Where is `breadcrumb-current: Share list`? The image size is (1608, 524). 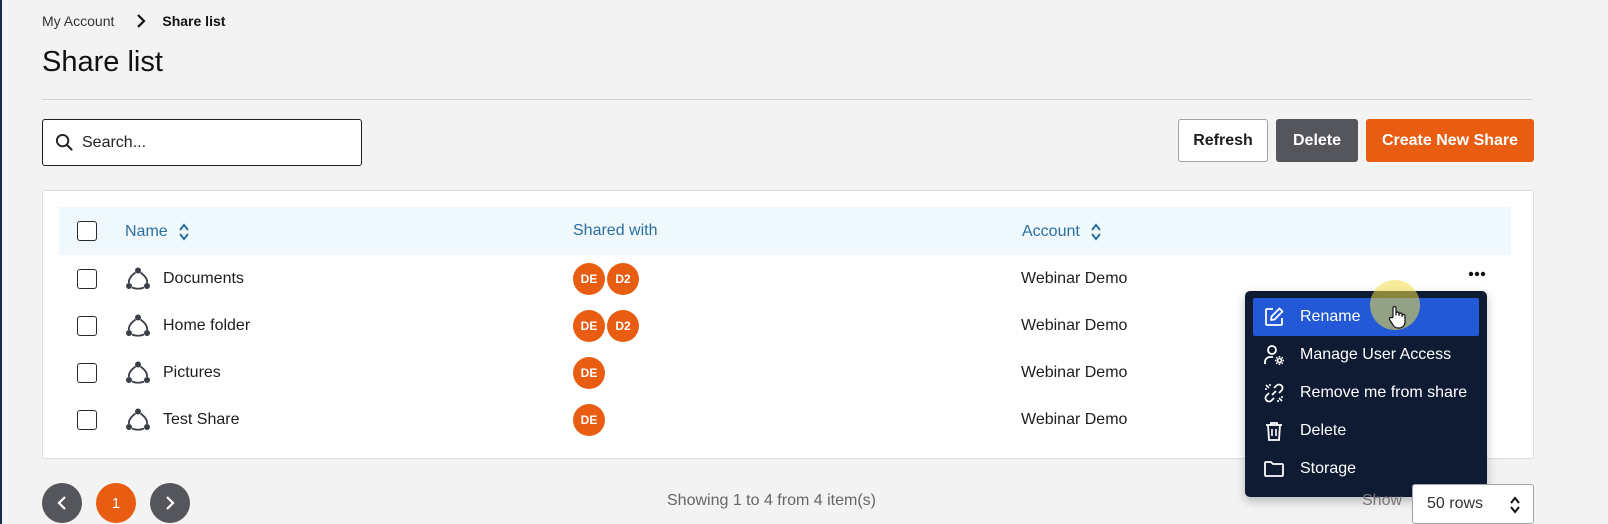
breadcrumb-current: Share list is located at coordinates (194, 21).